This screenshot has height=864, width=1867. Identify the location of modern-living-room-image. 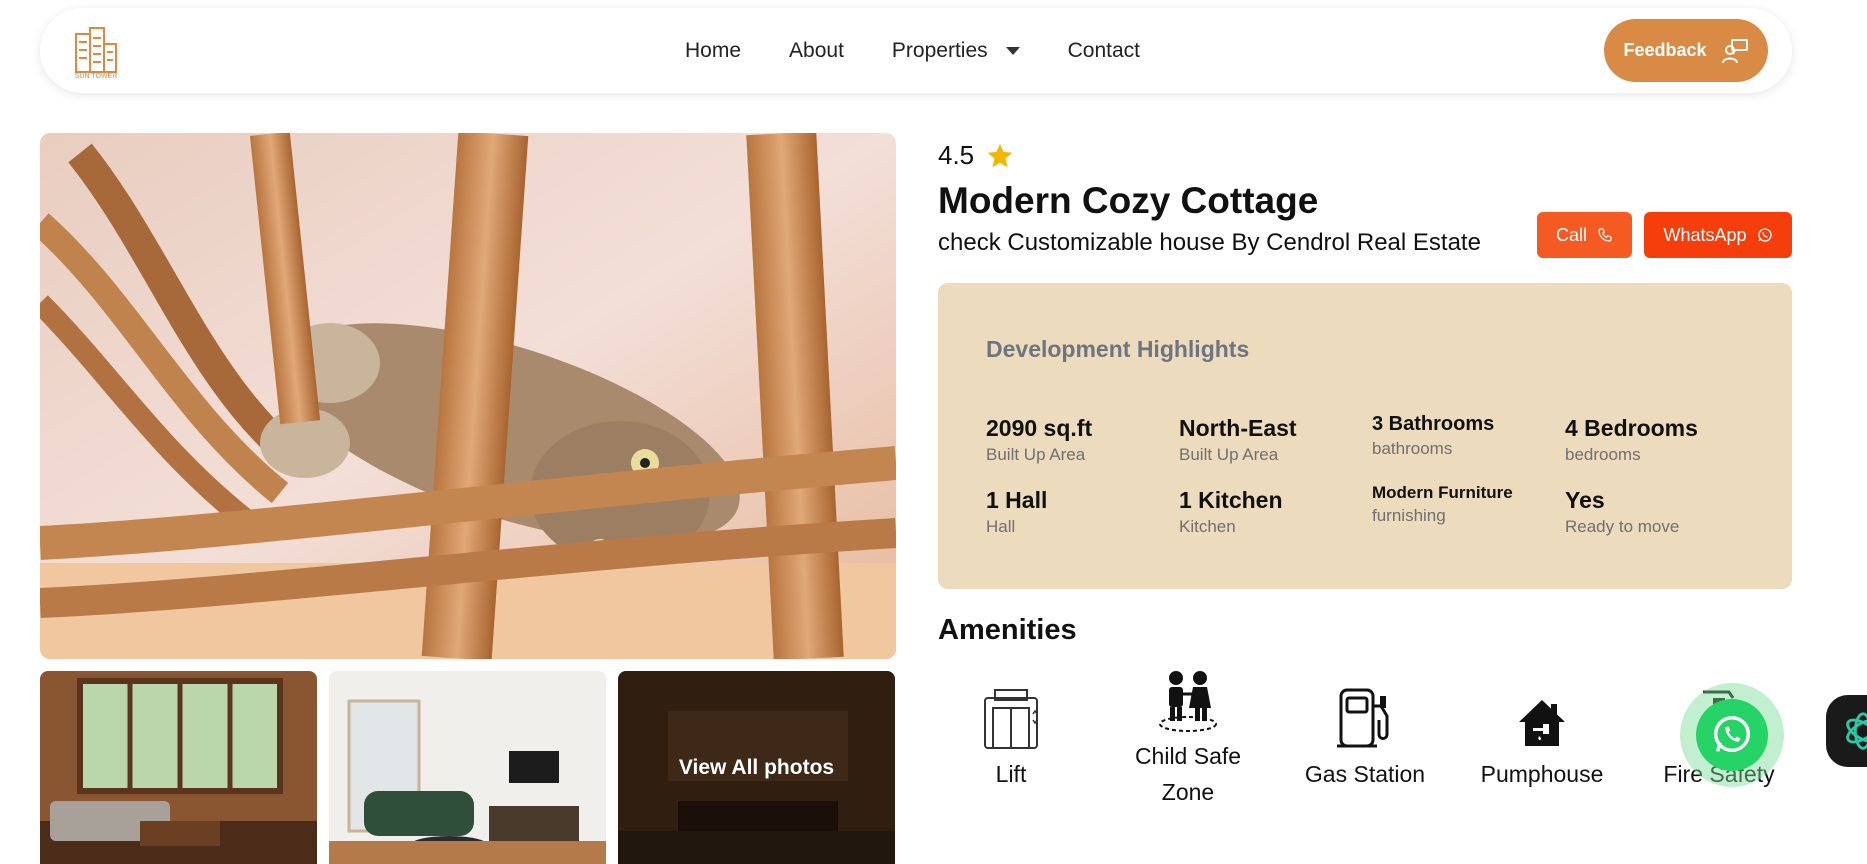
(467, 767).